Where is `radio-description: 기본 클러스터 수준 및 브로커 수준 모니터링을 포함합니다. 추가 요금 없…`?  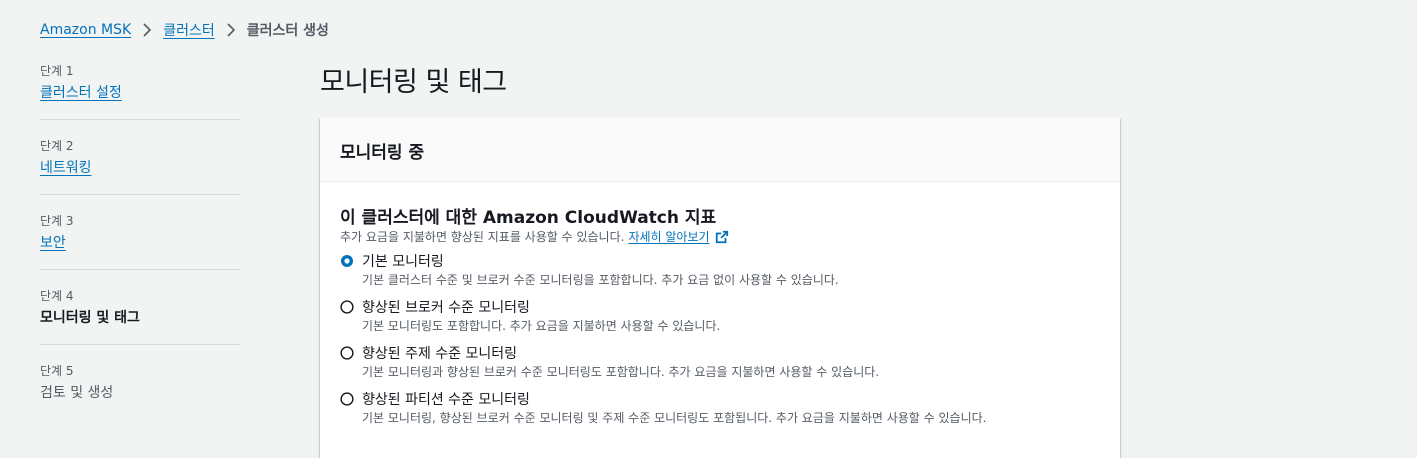 radio-description: 기본 클러스터 수준 및 브로커 수준 모니터링을 포함합니다. 추가 요금 없… is located at coordinates (600, 280).